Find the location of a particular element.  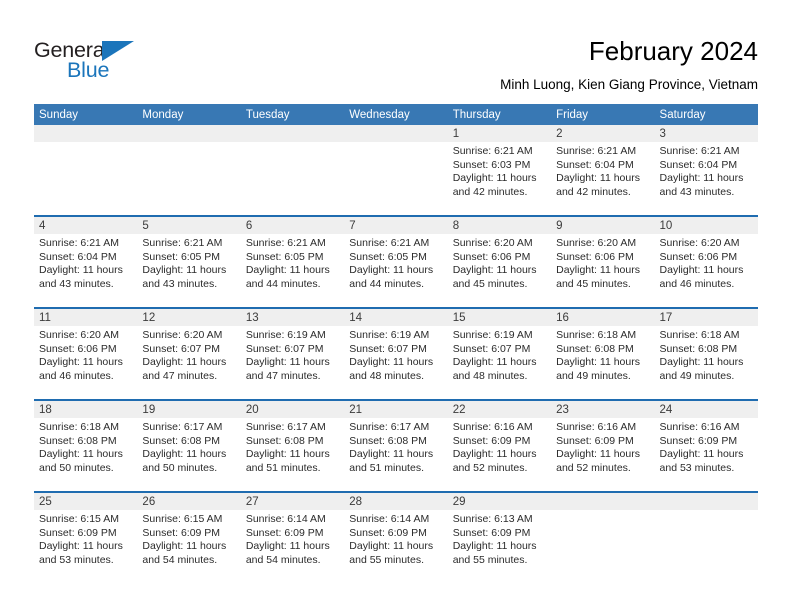

day-info-line: and 43 minutes. is located at coordinates (76, 283).